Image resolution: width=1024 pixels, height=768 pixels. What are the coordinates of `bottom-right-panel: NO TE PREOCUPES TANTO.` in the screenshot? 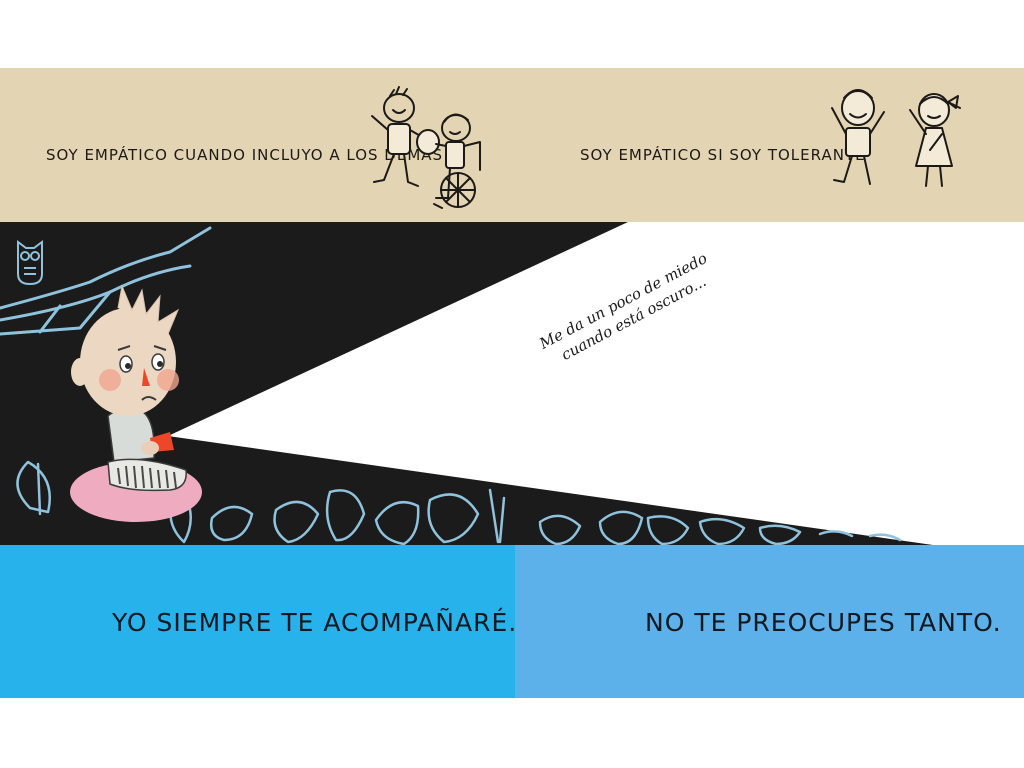 It's located at (769, 621).